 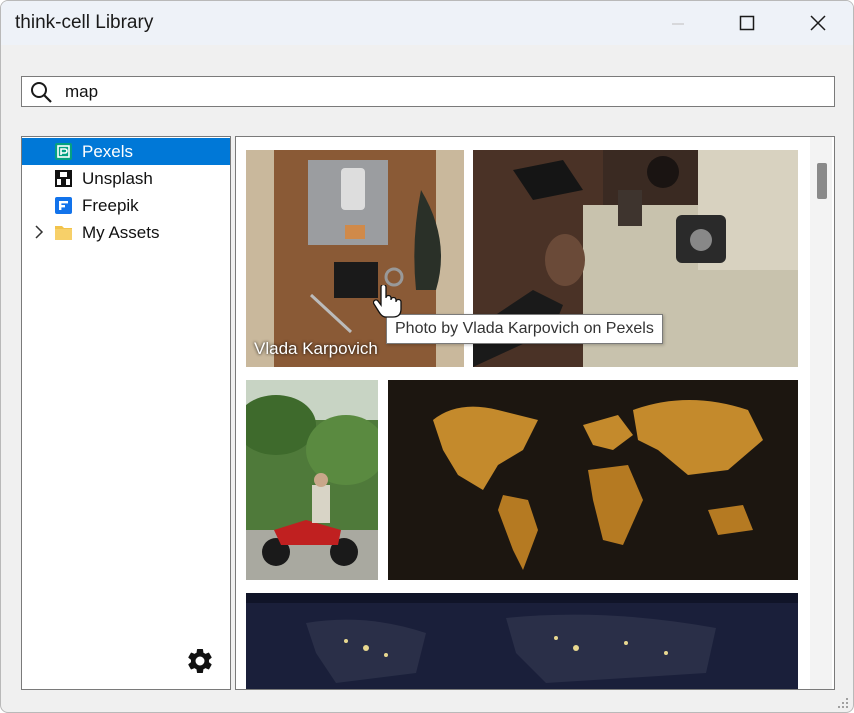 I want to click on unsplash-icon, so click(x=63, y=178).